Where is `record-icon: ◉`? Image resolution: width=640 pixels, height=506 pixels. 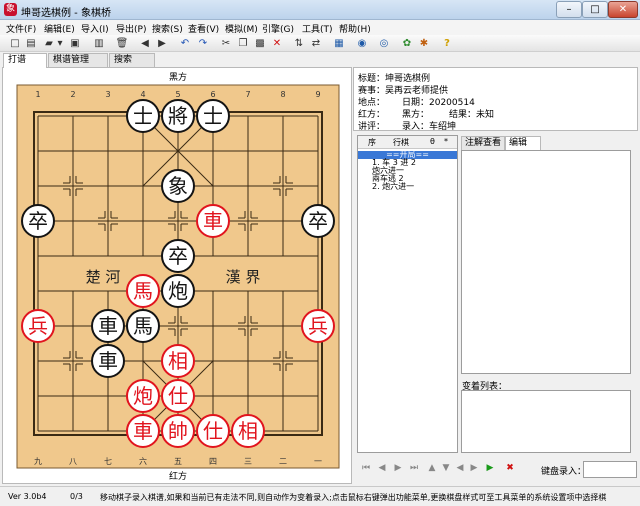
record-icon: ◉ is located at coordinates (362, 43).